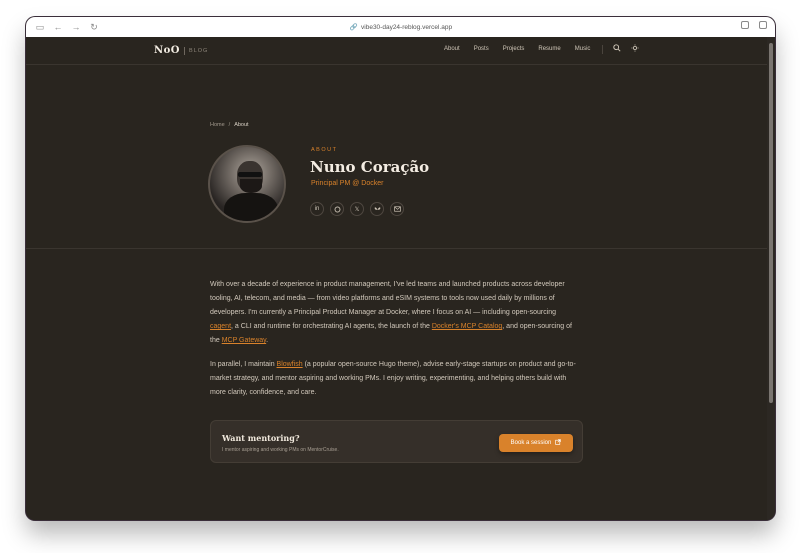 This screenshot has height=553, width=800. What do you see at coordinates (317, 209) in the screenshot?
I see `linkedin-icon: in` at bounding box center [317, 209].